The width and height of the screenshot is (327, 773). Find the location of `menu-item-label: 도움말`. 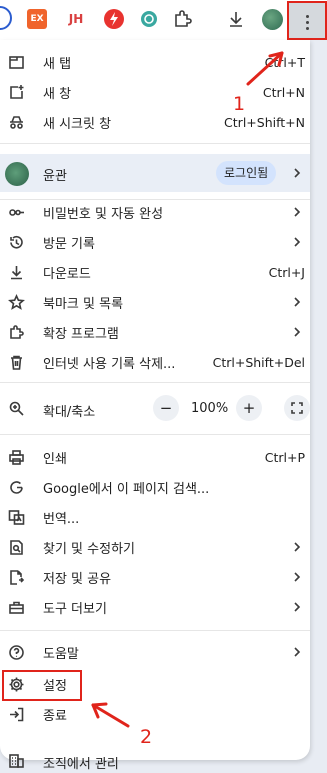

menu-item-label: 도움말 is located at coordinates (61, 654).